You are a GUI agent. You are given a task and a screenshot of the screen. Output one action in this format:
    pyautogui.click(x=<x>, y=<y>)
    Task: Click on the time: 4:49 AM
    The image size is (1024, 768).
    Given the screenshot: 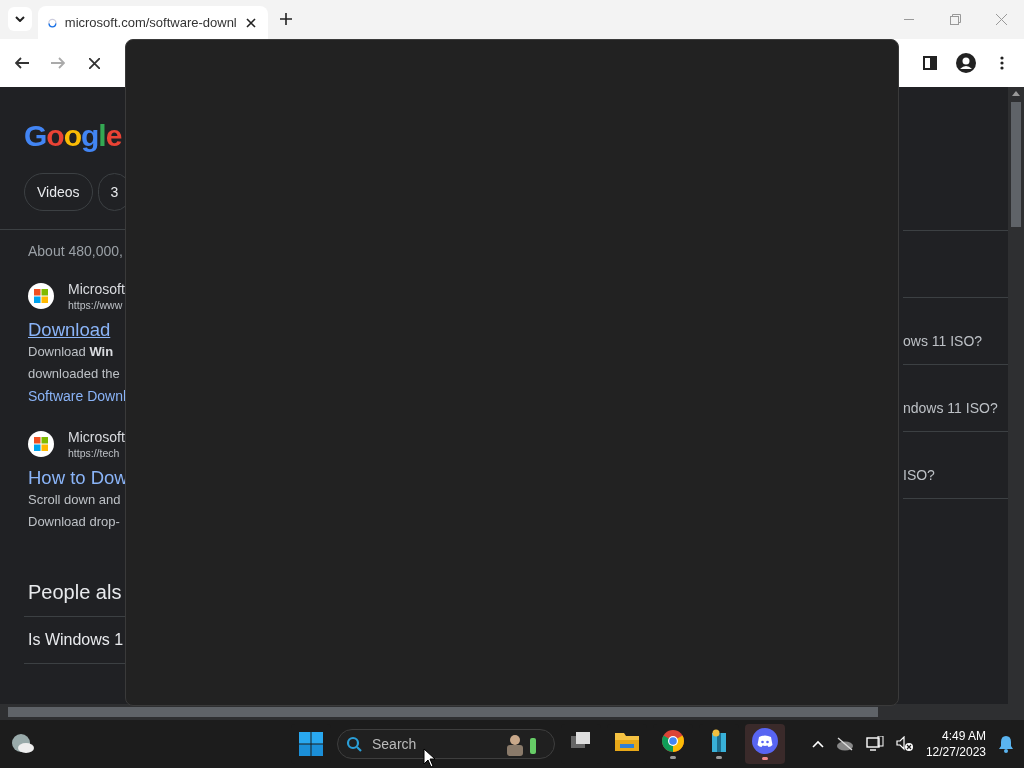 What is the action you would take?
    pyautogui.click(x=963, y=736)
    